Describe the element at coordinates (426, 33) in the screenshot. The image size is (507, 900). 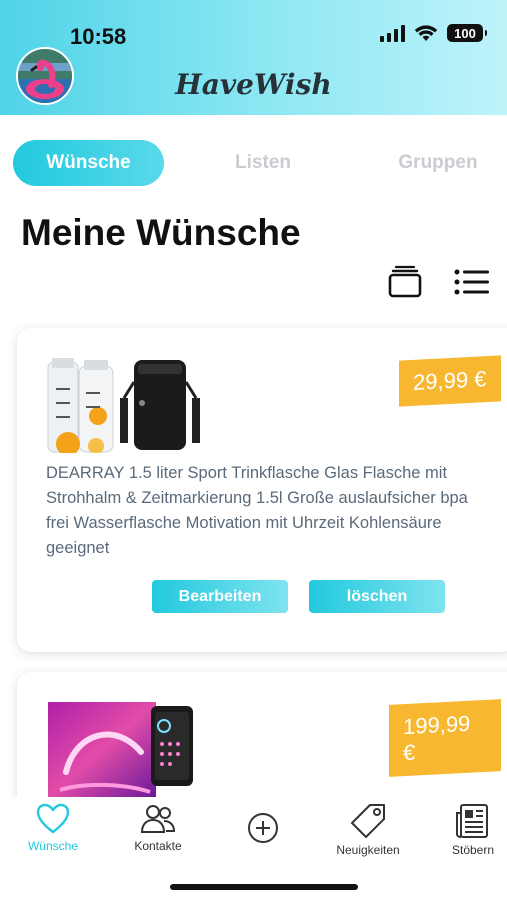
I see `wifi-icon` at that location.